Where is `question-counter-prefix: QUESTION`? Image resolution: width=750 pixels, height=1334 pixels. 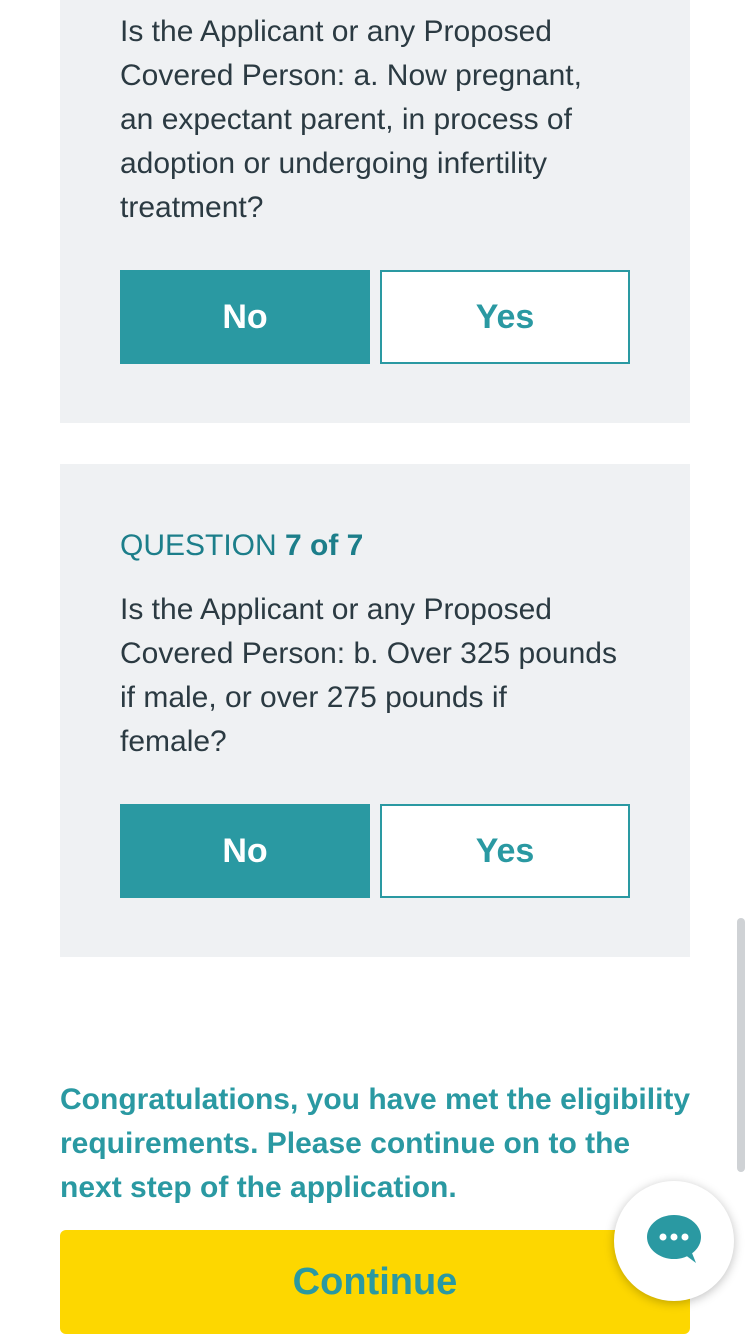 question-counter-prefix: QUESTION is located at coordinates (203, 545).